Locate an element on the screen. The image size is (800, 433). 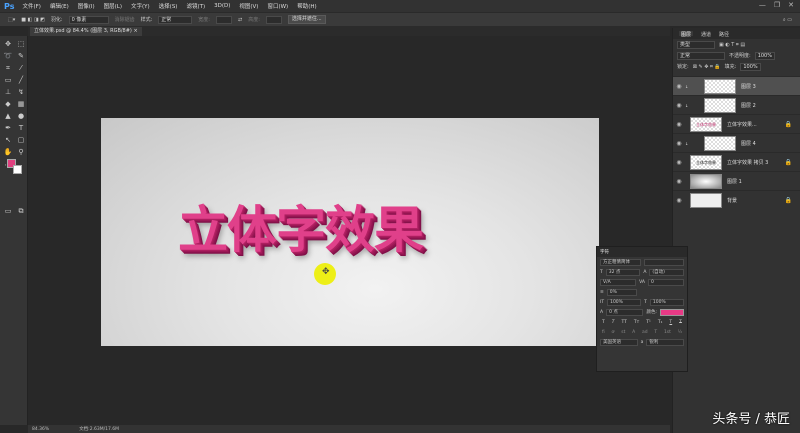
background-color-swatch is located at coordinates (17, 169).